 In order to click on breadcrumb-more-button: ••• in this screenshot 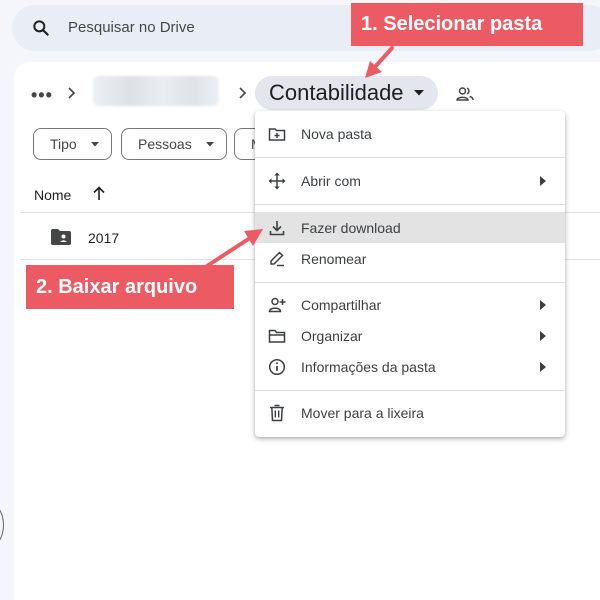, I will do `click(42, 95)`.